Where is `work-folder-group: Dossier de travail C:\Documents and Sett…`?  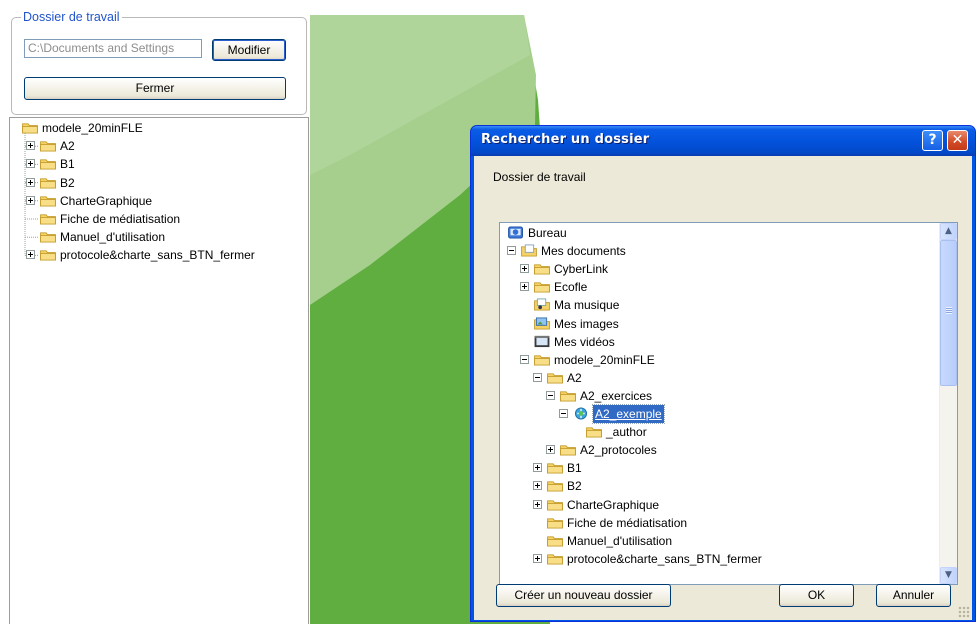
work-folder-group: Dossier de travail C:\Documents and Sett… is located at coordinates (159, 62).